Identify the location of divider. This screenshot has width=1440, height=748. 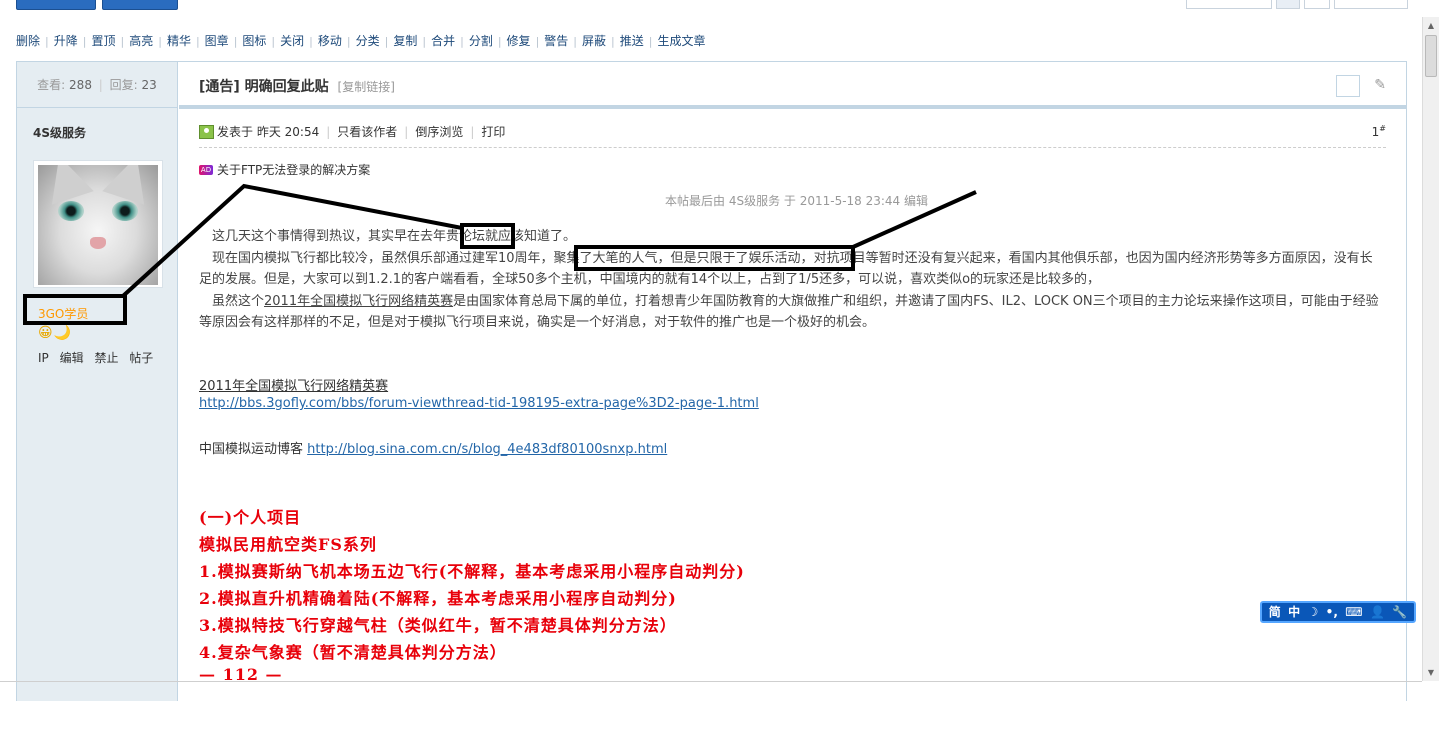
(792, 147).